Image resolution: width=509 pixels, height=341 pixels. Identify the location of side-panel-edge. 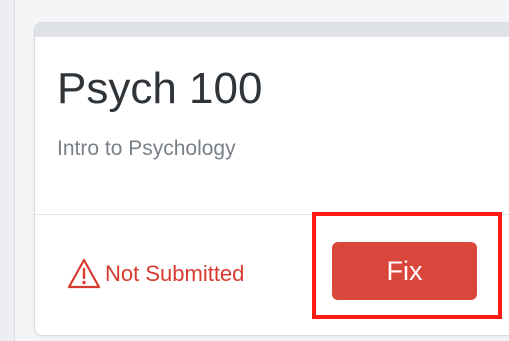
(7, 170).